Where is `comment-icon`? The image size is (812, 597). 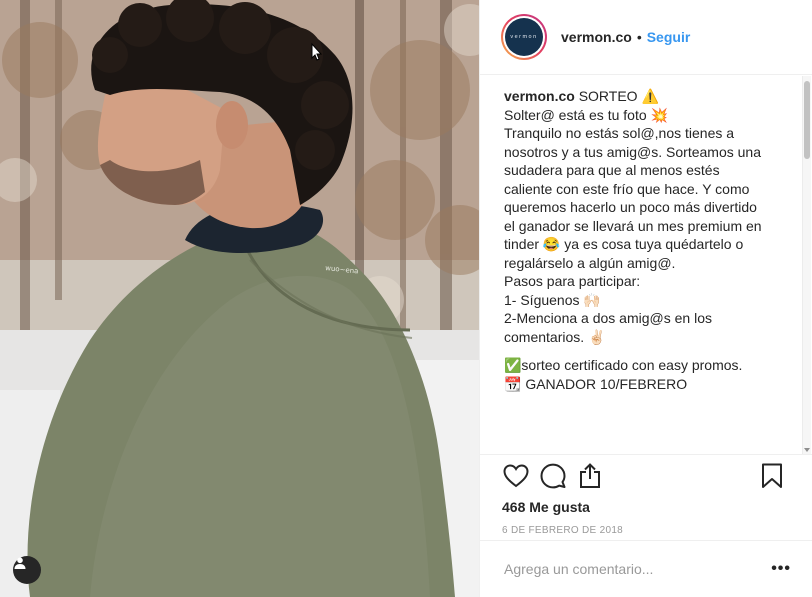
comment-icon is located at coordinates (553, 476).